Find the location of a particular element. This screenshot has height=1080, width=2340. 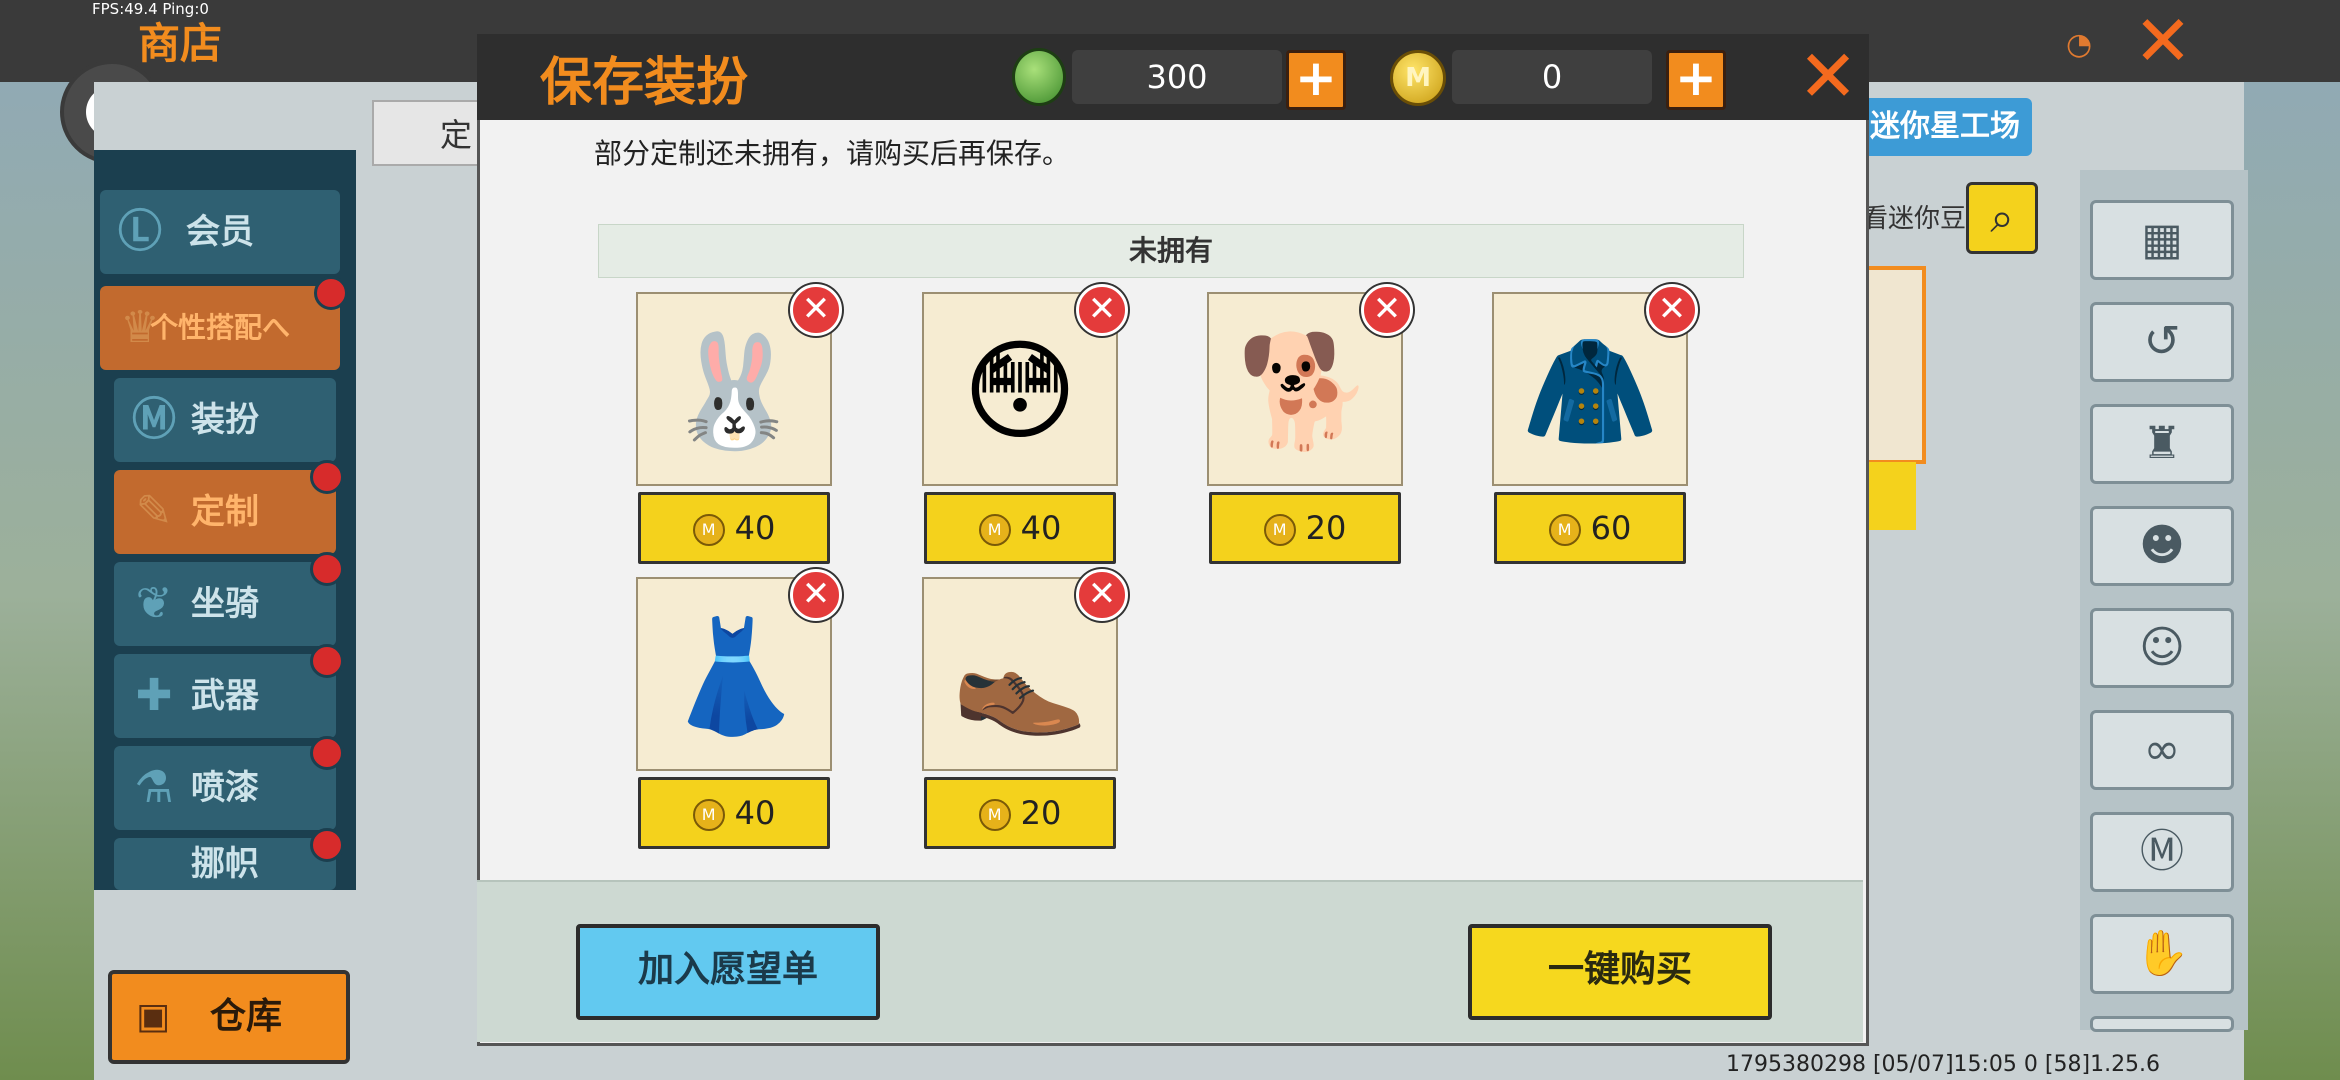

shop-close-icon: ✕ is located at coordinates (2163, 41).